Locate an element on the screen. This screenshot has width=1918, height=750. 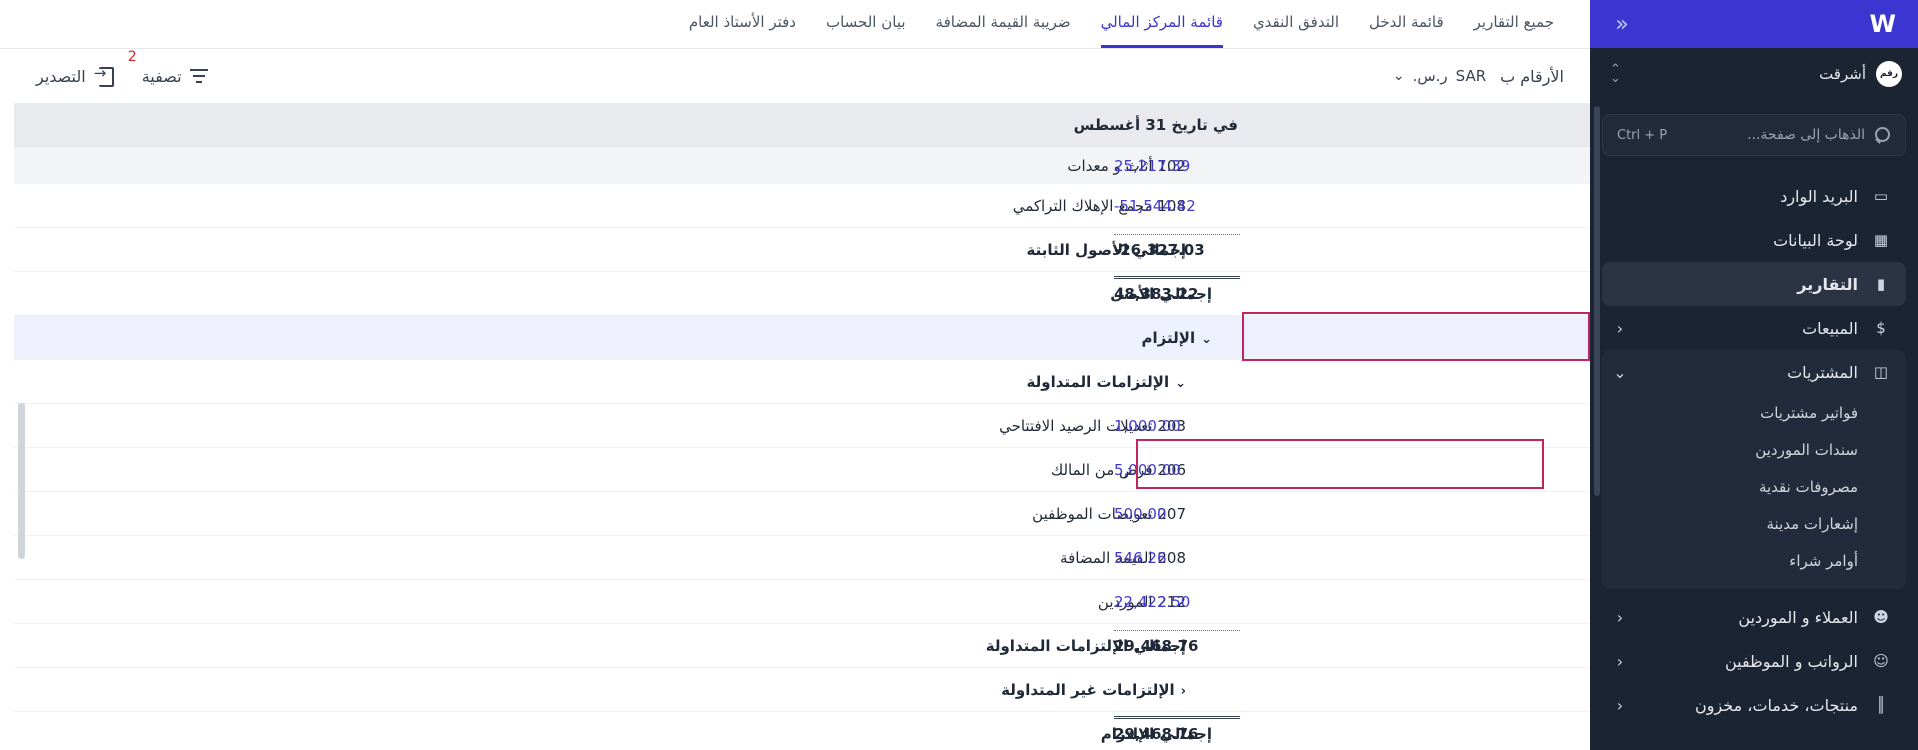
table-row: 102 أثاث و معدات 25,217.39 is located at coordinates (802, 165).